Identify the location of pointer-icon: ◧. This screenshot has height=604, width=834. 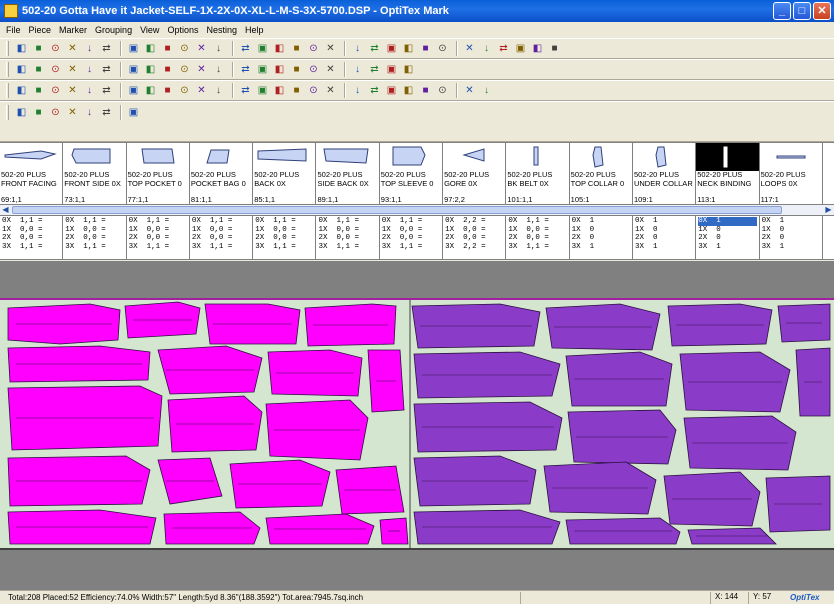
(21, 48).